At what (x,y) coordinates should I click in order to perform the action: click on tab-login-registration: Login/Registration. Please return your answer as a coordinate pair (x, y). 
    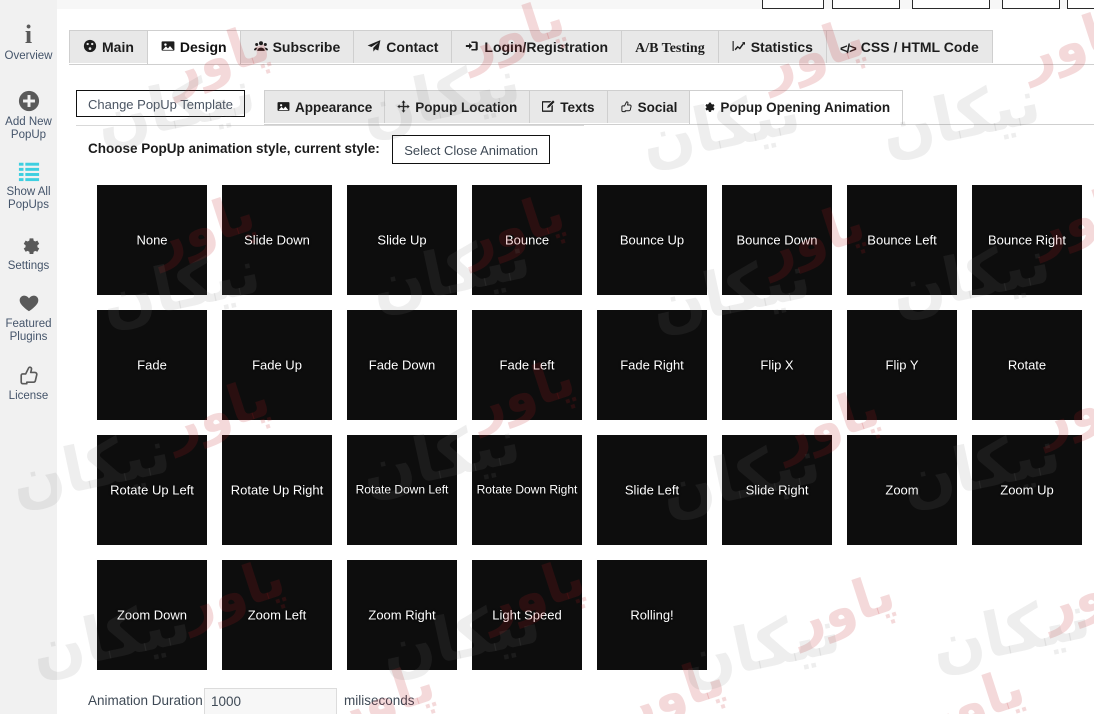
    Looking at the image, I should click on (537, 46).